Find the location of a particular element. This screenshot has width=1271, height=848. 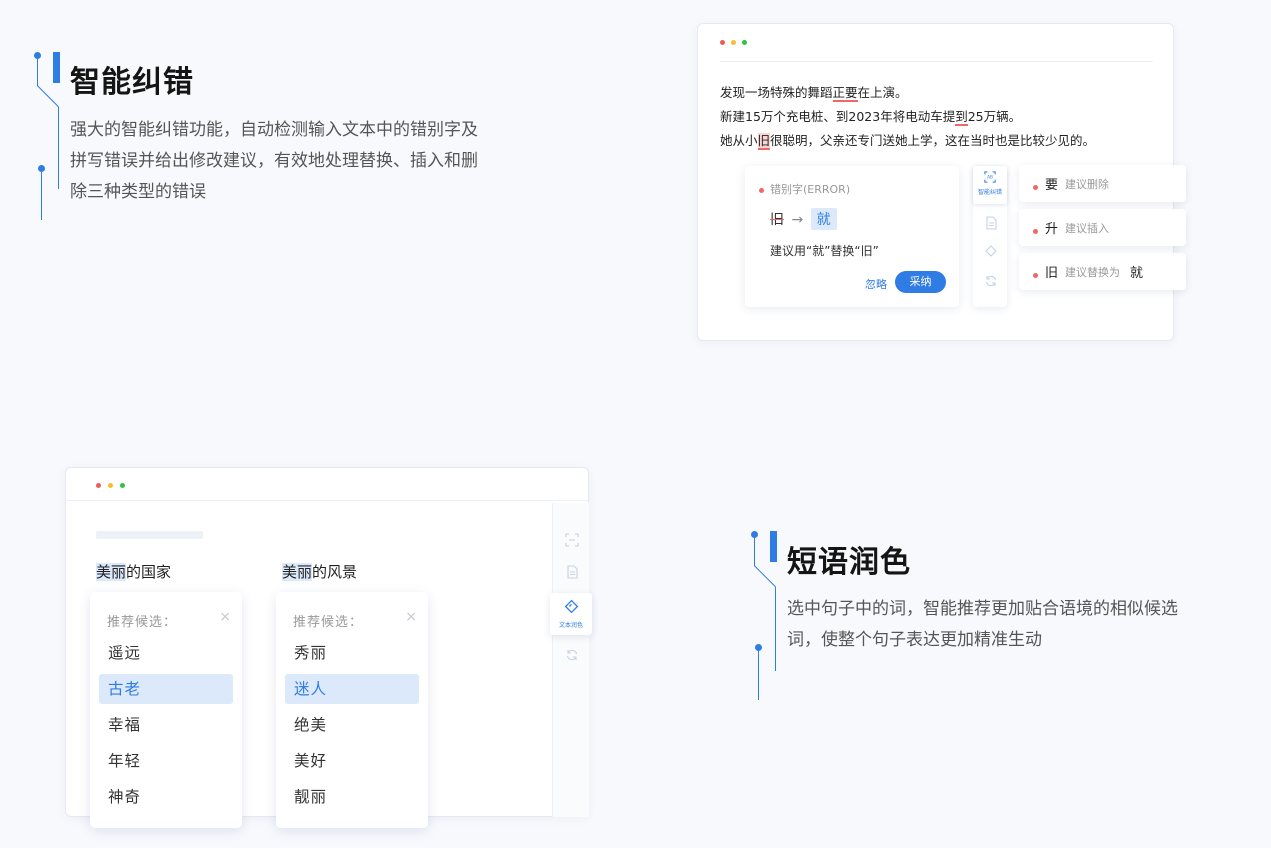

text-sentence: 新建15万个充电桩、到2023年将电动车提到25万辆。 is located at coordinates (871, 117).